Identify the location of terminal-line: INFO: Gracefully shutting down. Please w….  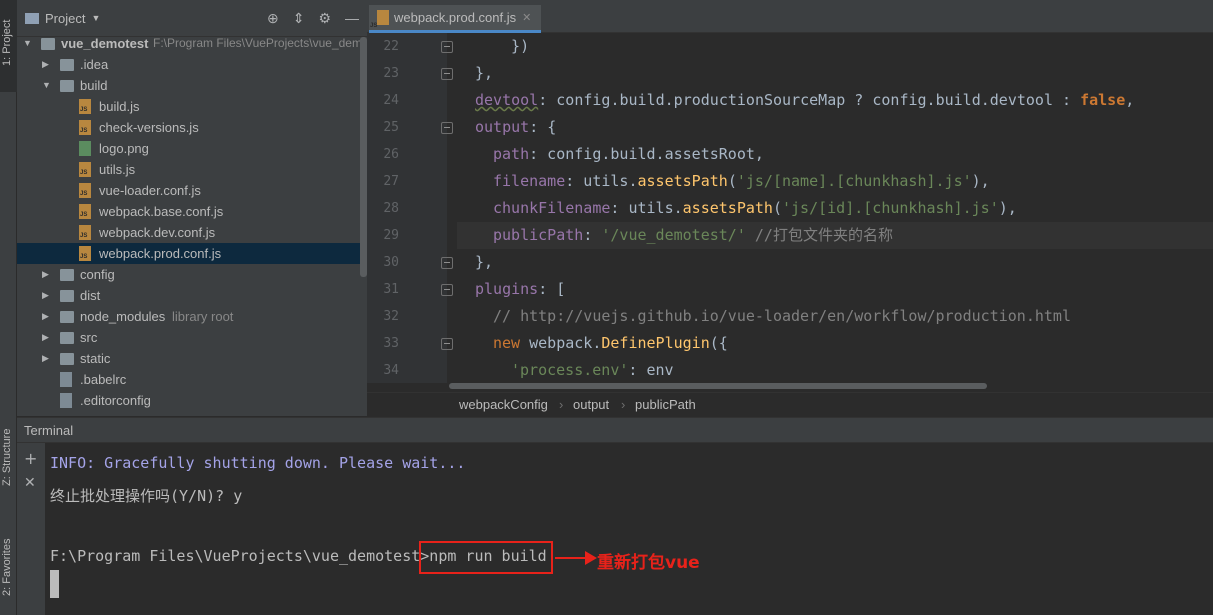
(258, 463).